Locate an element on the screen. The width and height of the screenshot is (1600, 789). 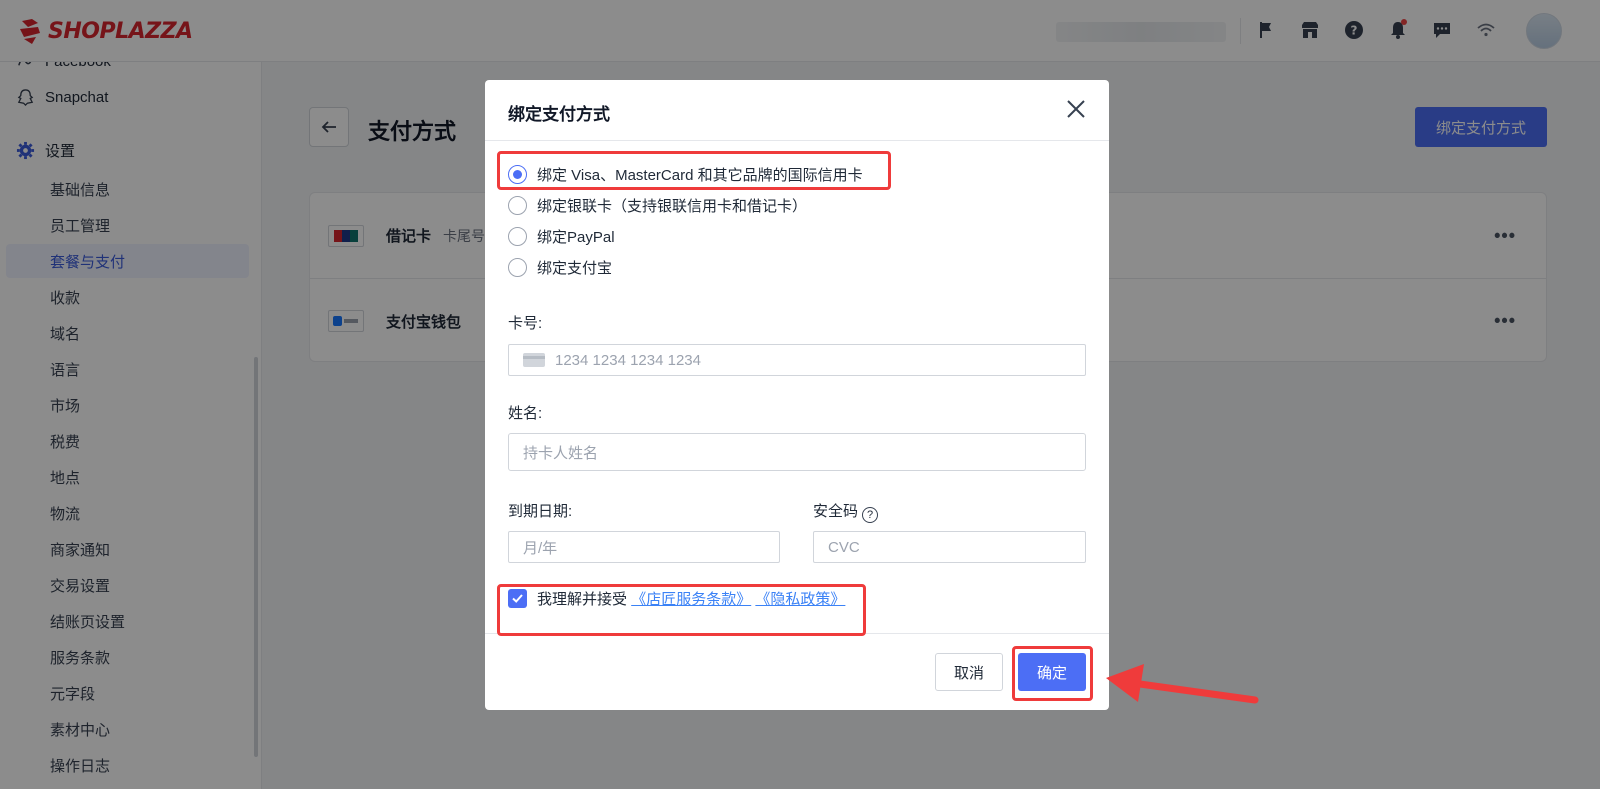
expiry-placeholder: 月/年 is located at coordinates (540, 548).